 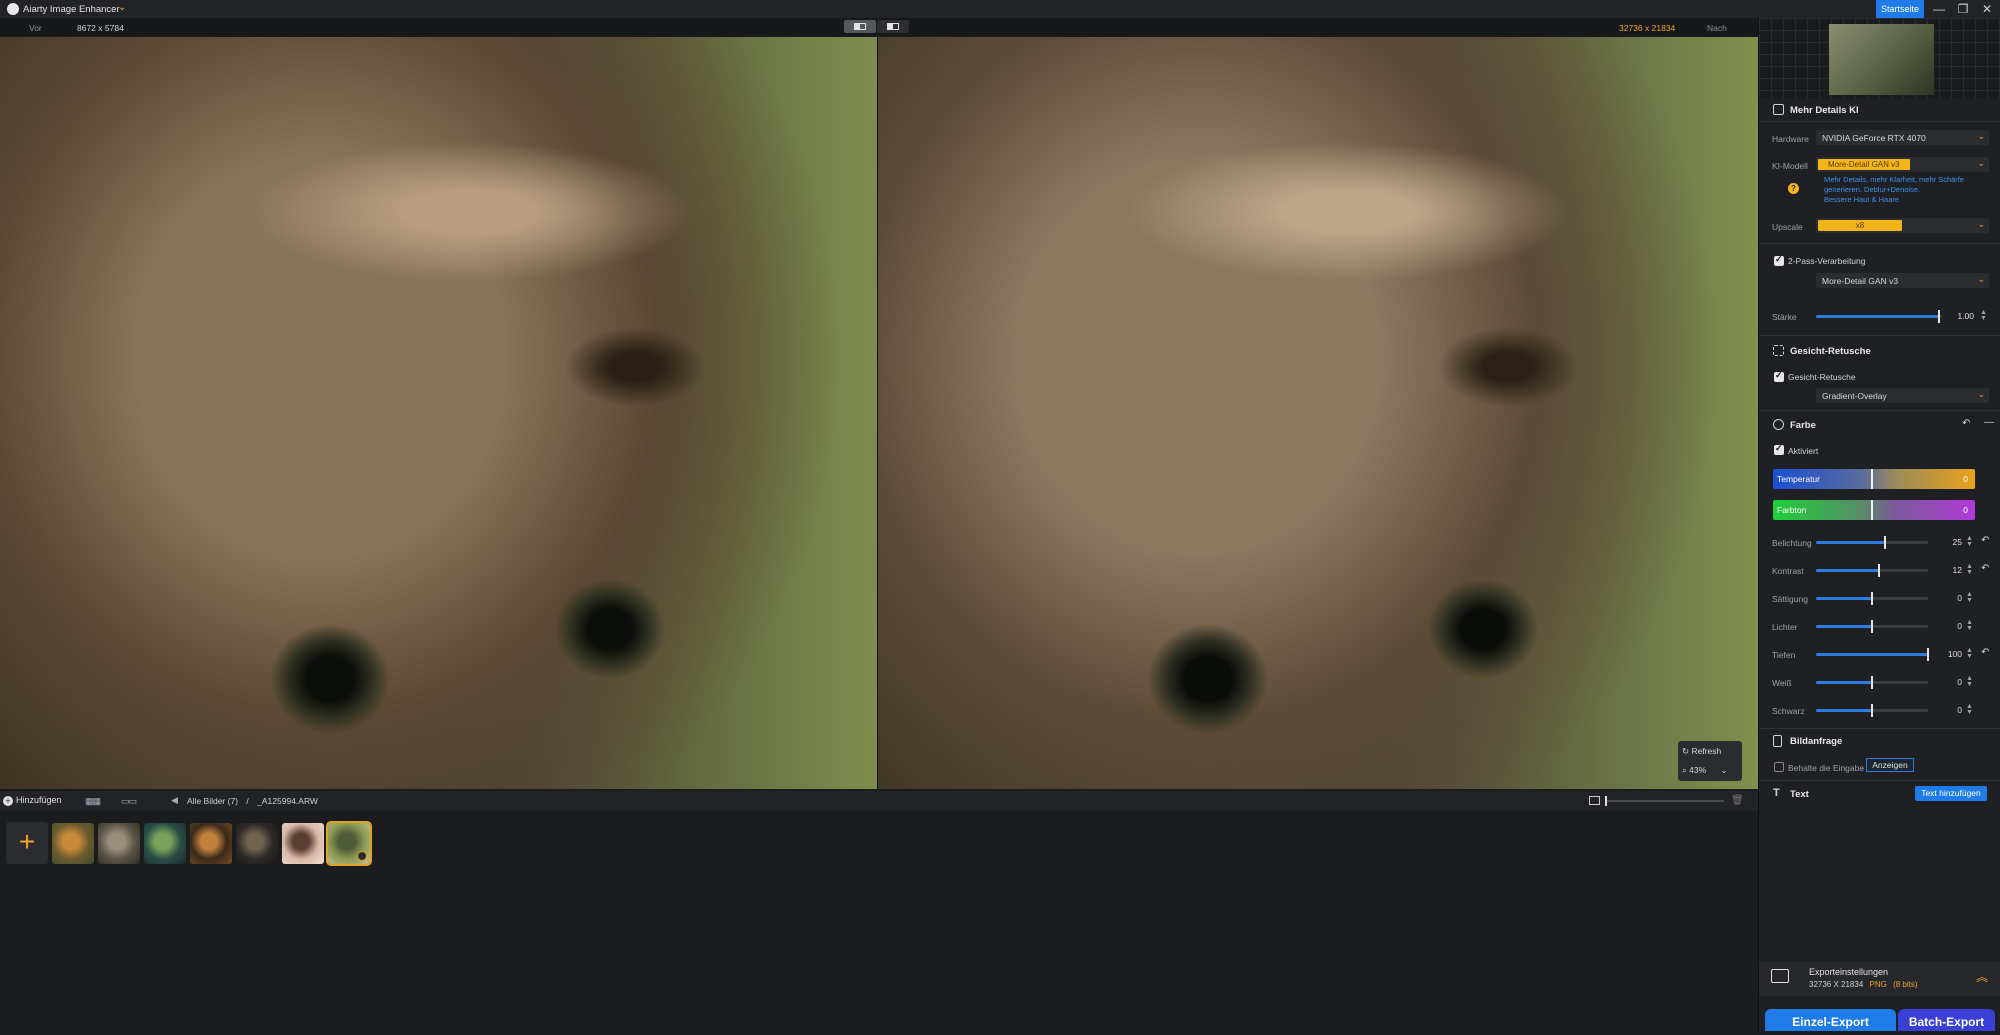 I want to click on trash-icon: 🗑, so click(x=1737, y=800).